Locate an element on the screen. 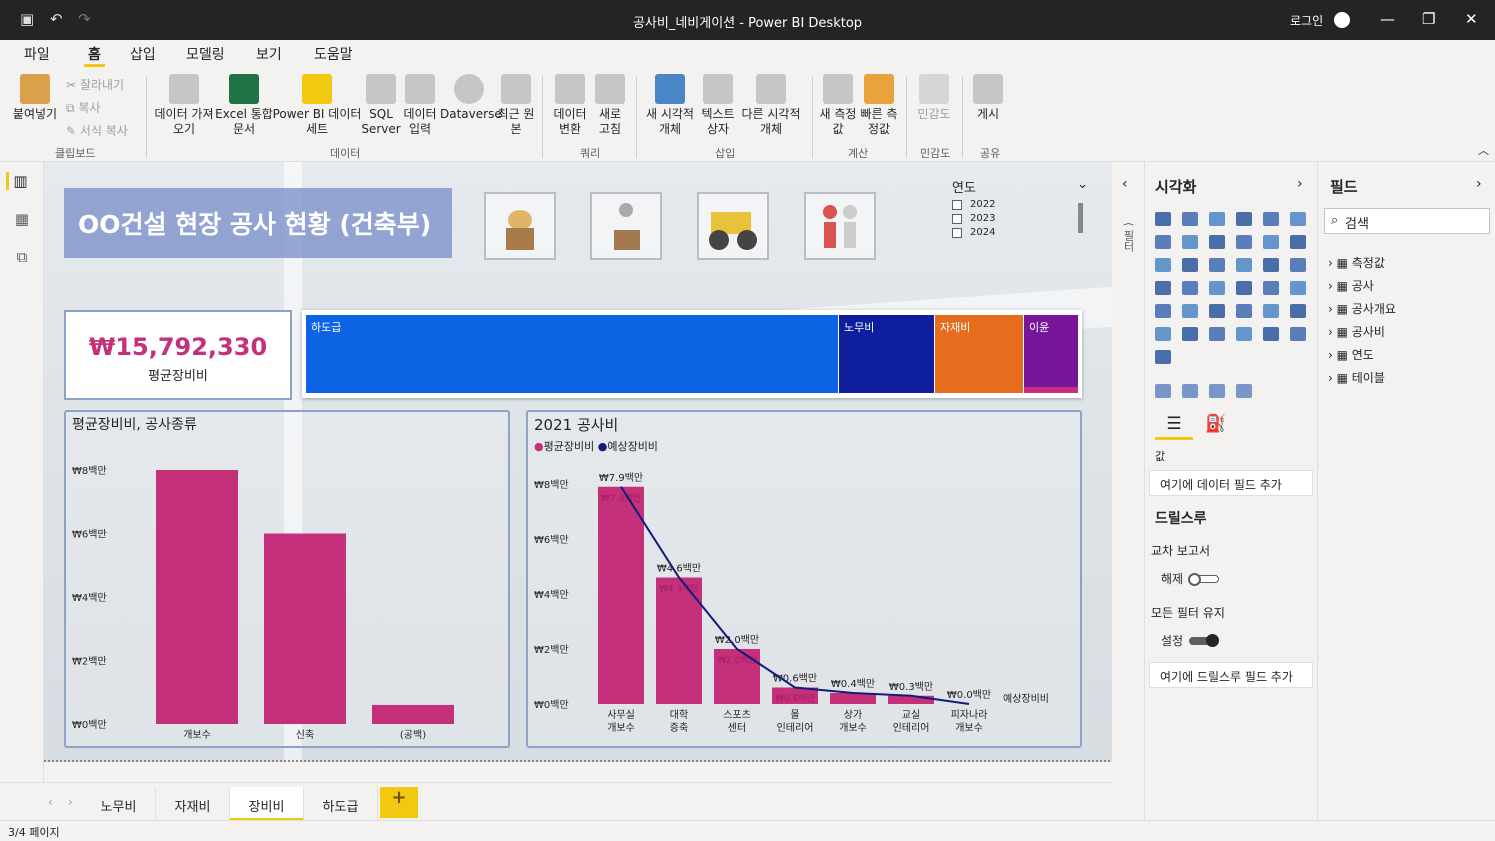  cut-button: ✂ 잘라내기 is located at coordinates (95, 84).